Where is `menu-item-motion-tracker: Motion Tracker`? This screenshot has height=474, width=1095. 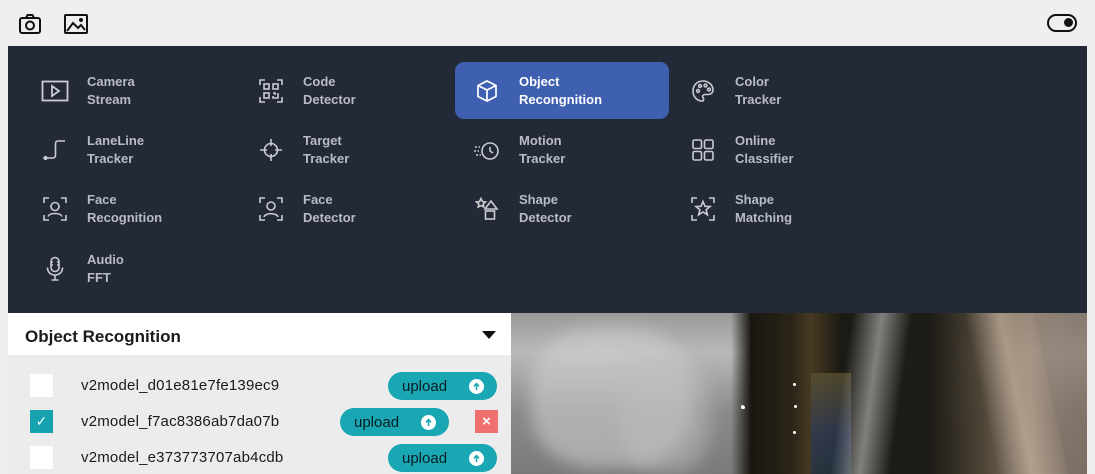 menu-item-motion-tracker: Motion Tracker is located at coordinates (562, 149).